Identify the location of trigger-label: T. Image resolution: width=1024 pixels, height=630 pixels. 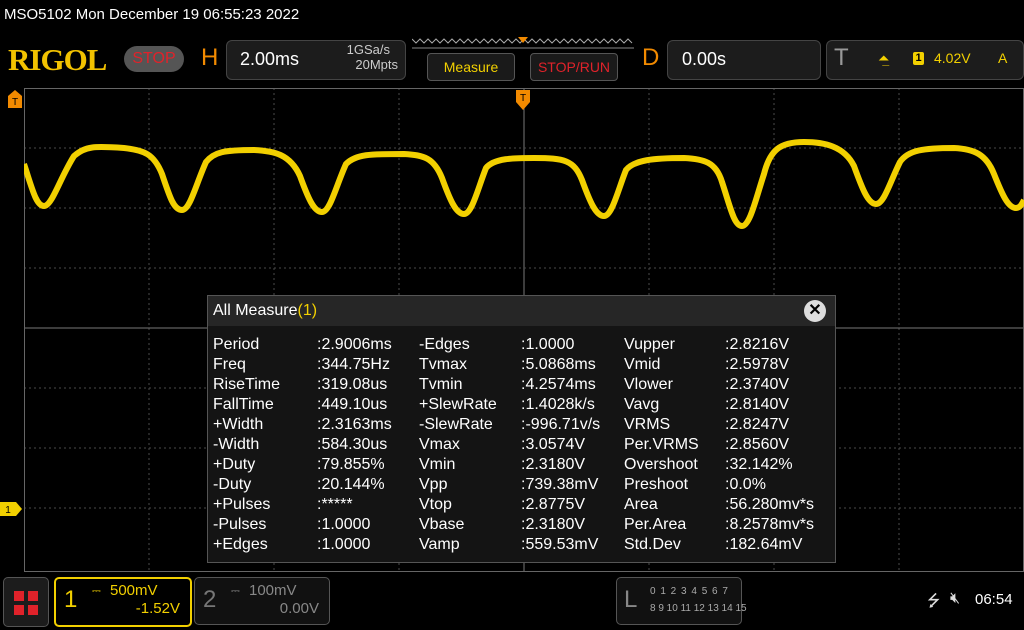
(841, 57).